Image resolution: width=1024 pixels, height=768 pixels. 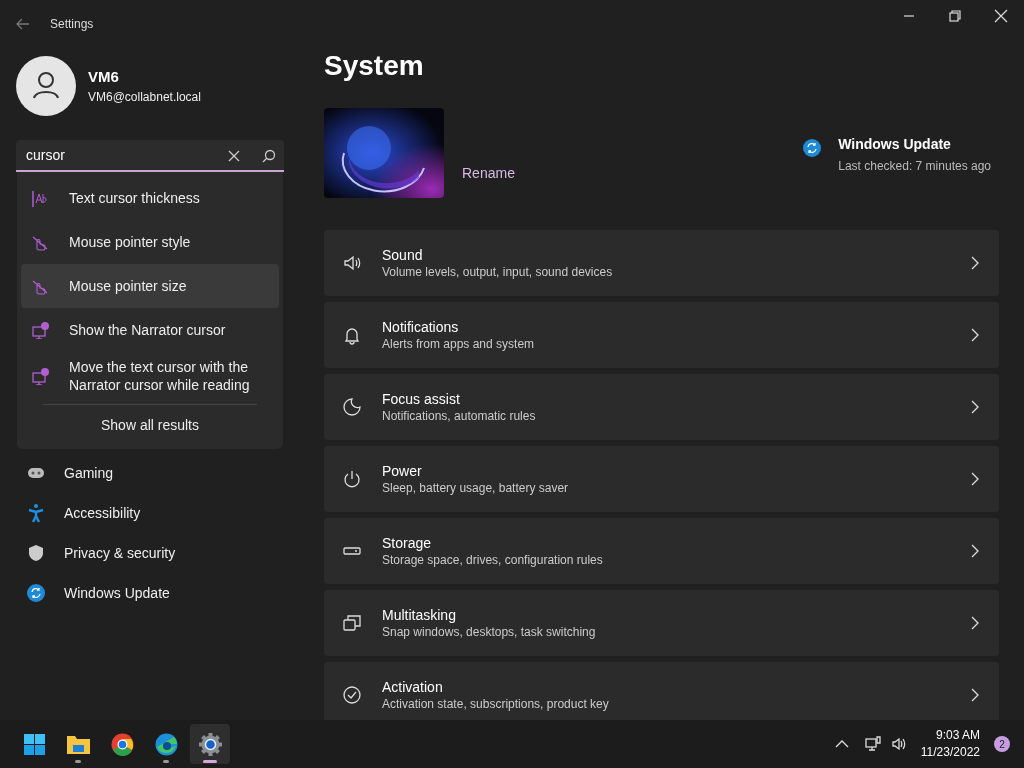 I want to click on search-result: Mouse pointer size, so click(x=150, y=286).